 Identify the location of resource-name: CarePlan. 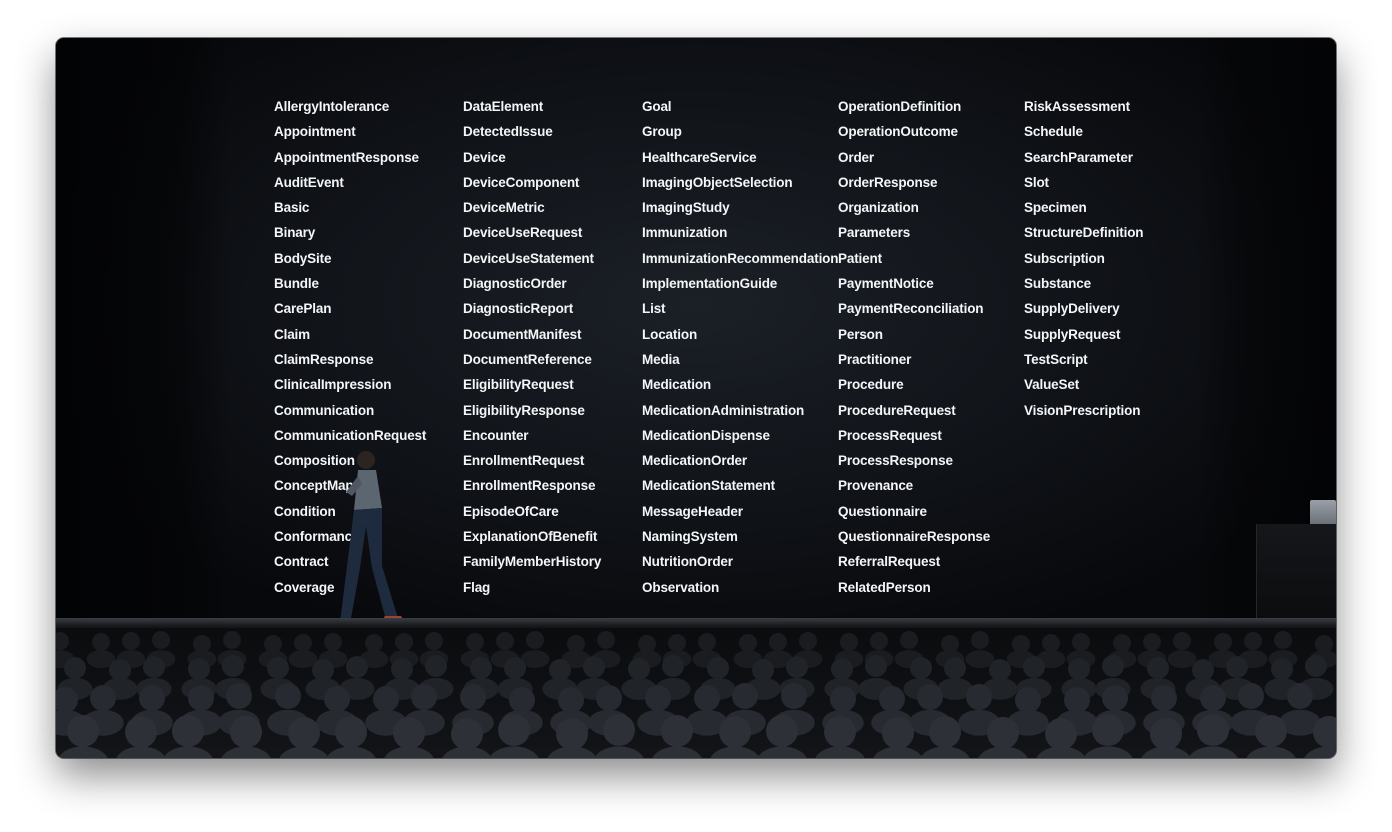
(303, 309).